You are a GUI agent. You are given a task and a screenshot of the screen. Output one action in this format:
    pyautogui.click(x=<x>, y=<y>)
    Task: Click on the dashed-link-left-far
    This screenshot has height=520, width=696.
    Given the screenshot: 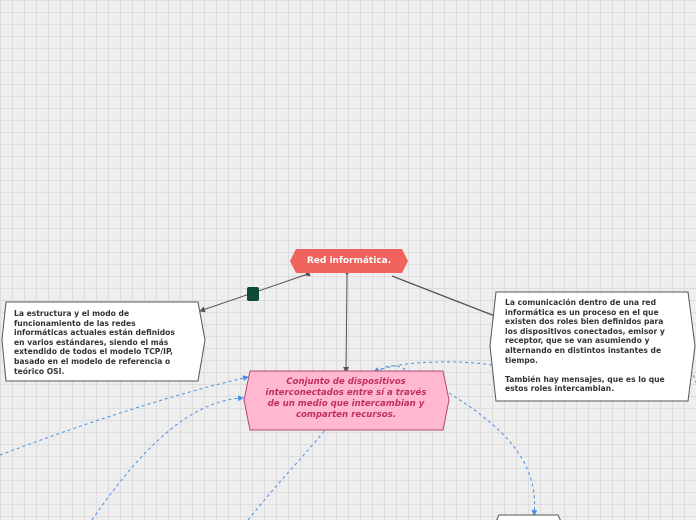 What is the action you would take?
    pyautogui.click(x=124, y=415)
    